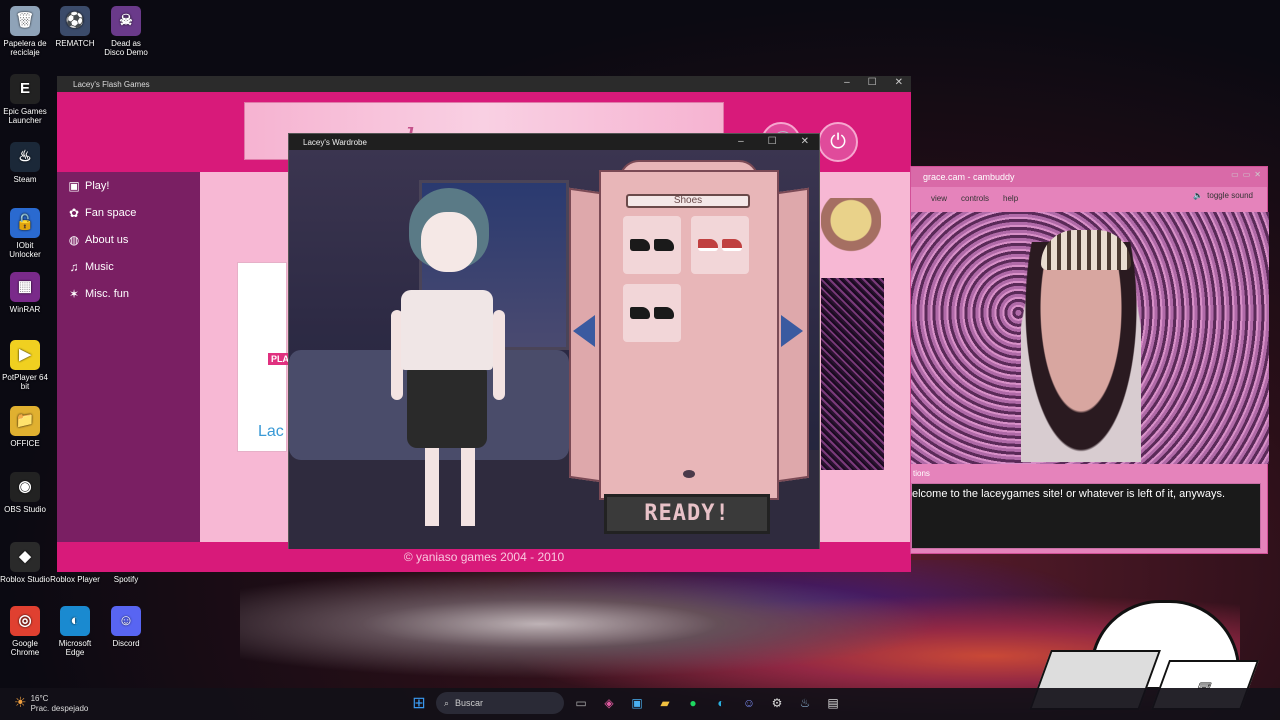 The height and width of the screenshot is (720, 1280). What do you see at coordinates (25, 443) in the screenshot?
I see `desktop-icon-label: OFFICE` at bounding box center [25, 443].